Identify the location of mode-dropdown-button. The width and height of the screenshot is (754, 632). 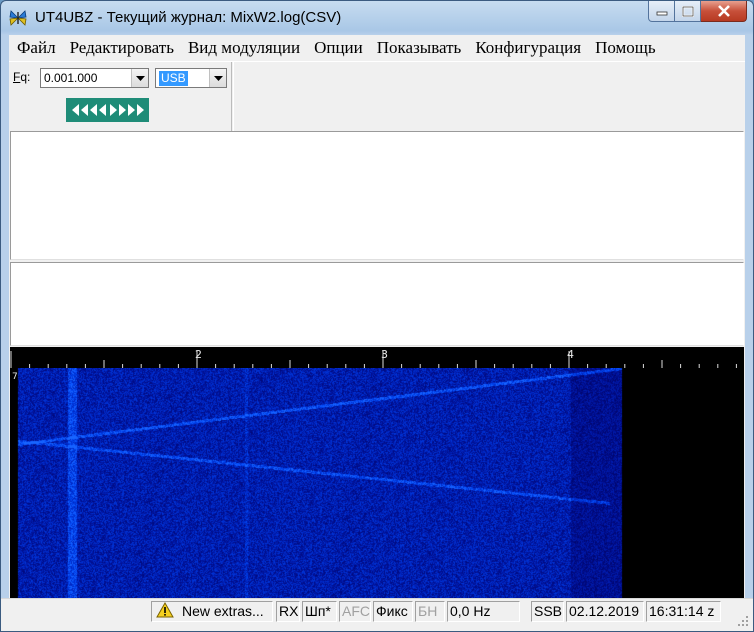
(217, 78).